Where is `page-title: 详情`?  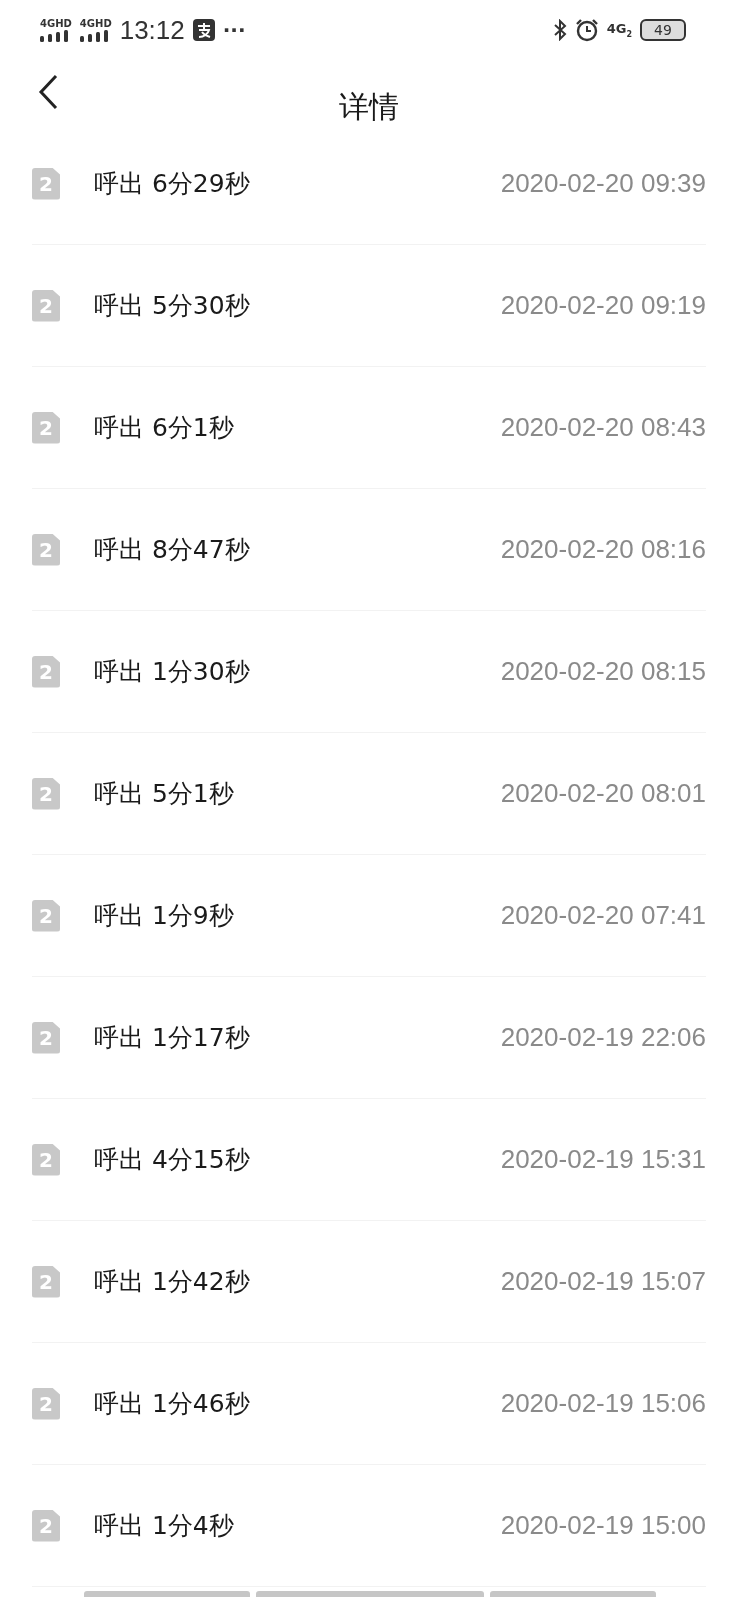 page-title: 详情 is located at coordinates (369, 106).